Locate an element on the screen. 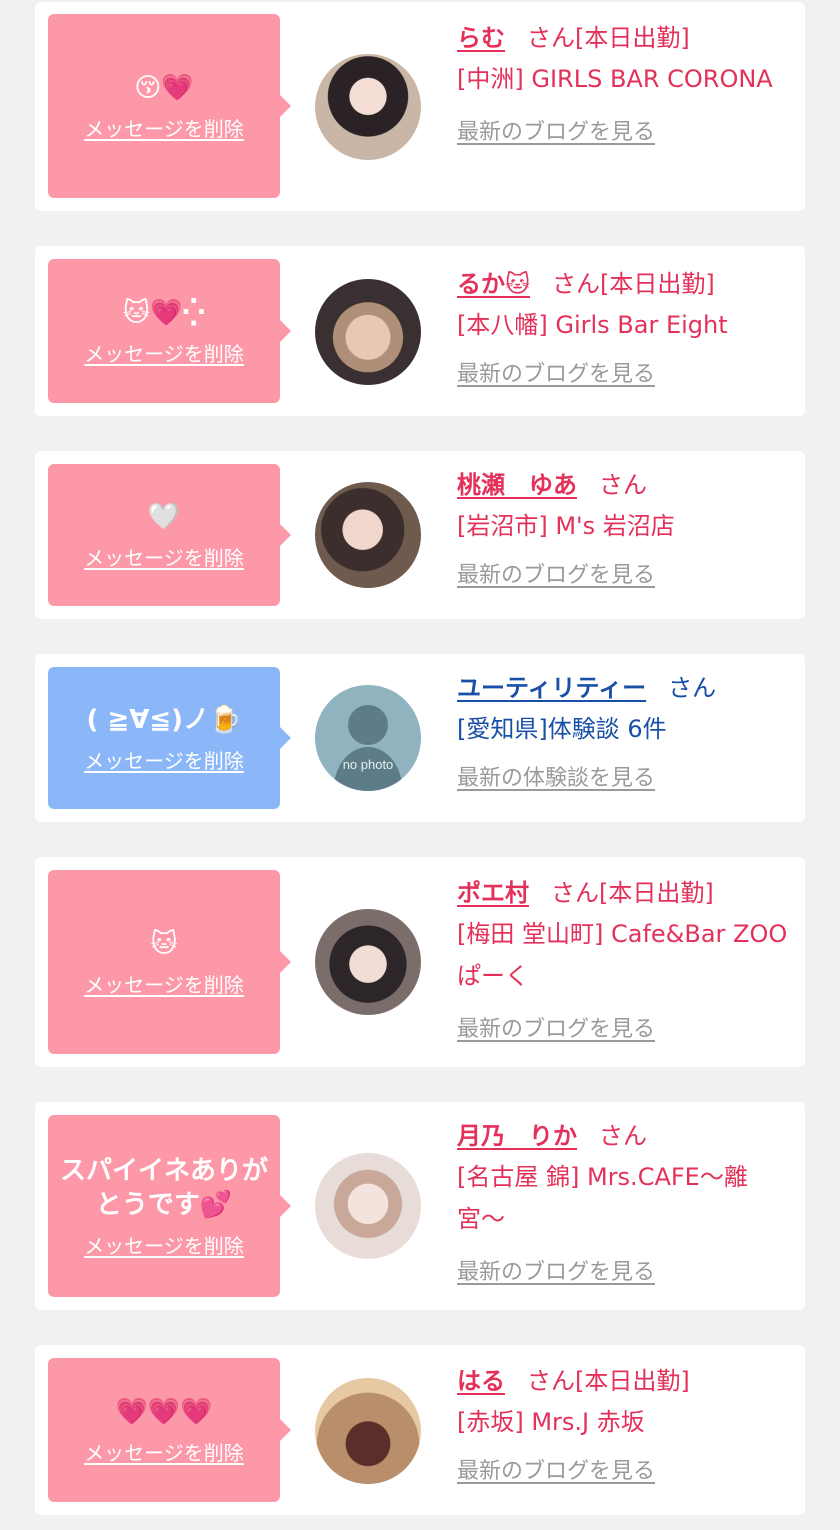 This screenshot has height=1530, width=840. avatar: no photo is located at coordinates (368, 738).